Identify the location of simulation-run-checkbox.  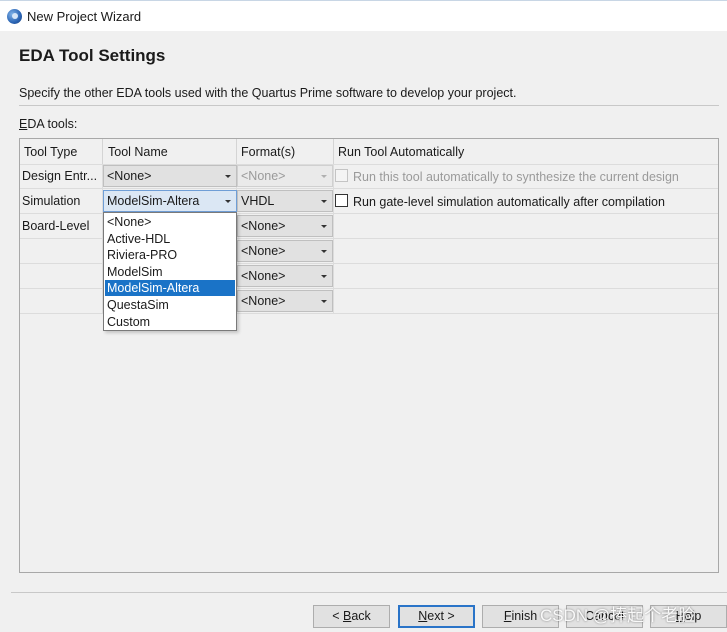
(341, 200).